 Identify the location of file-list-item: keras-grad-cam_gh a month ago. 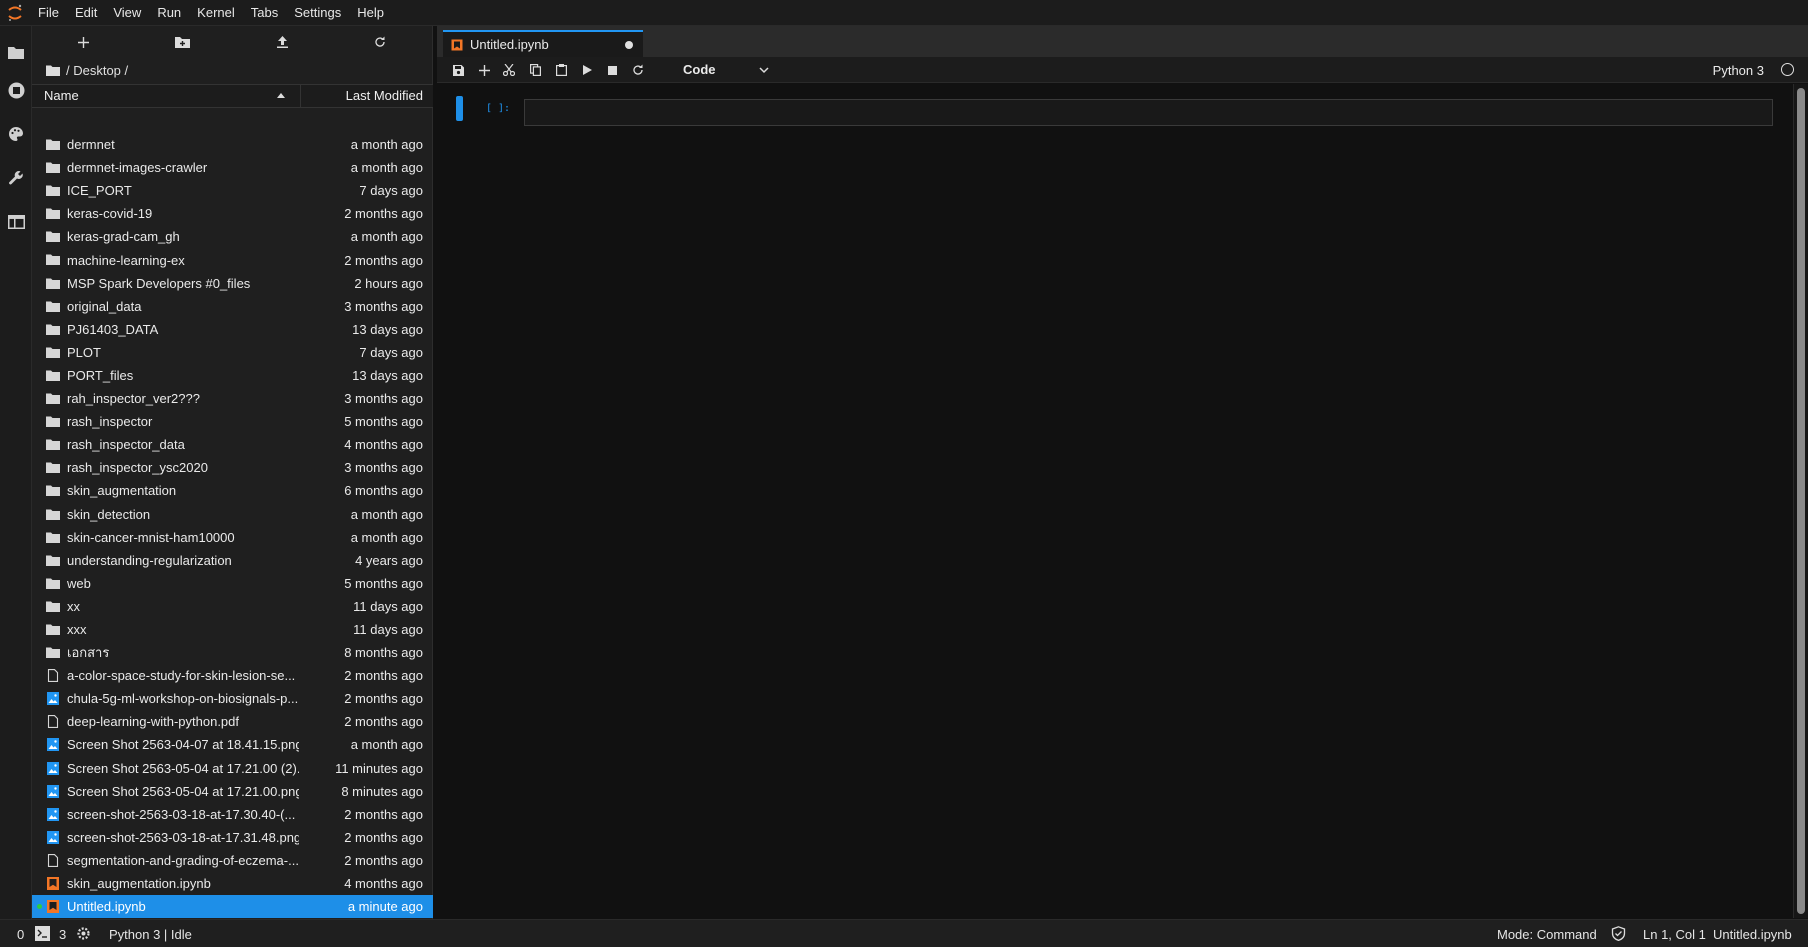
(232, 236).